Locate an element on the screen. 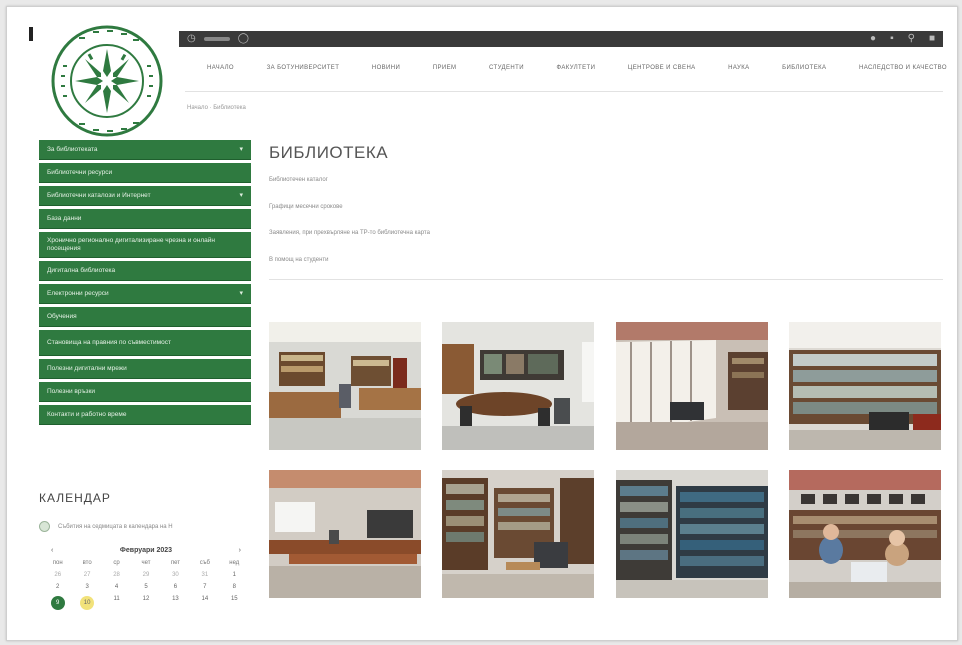  nav-item-library: БИБЛИОТЕКА is located at coordinates (804, 68).